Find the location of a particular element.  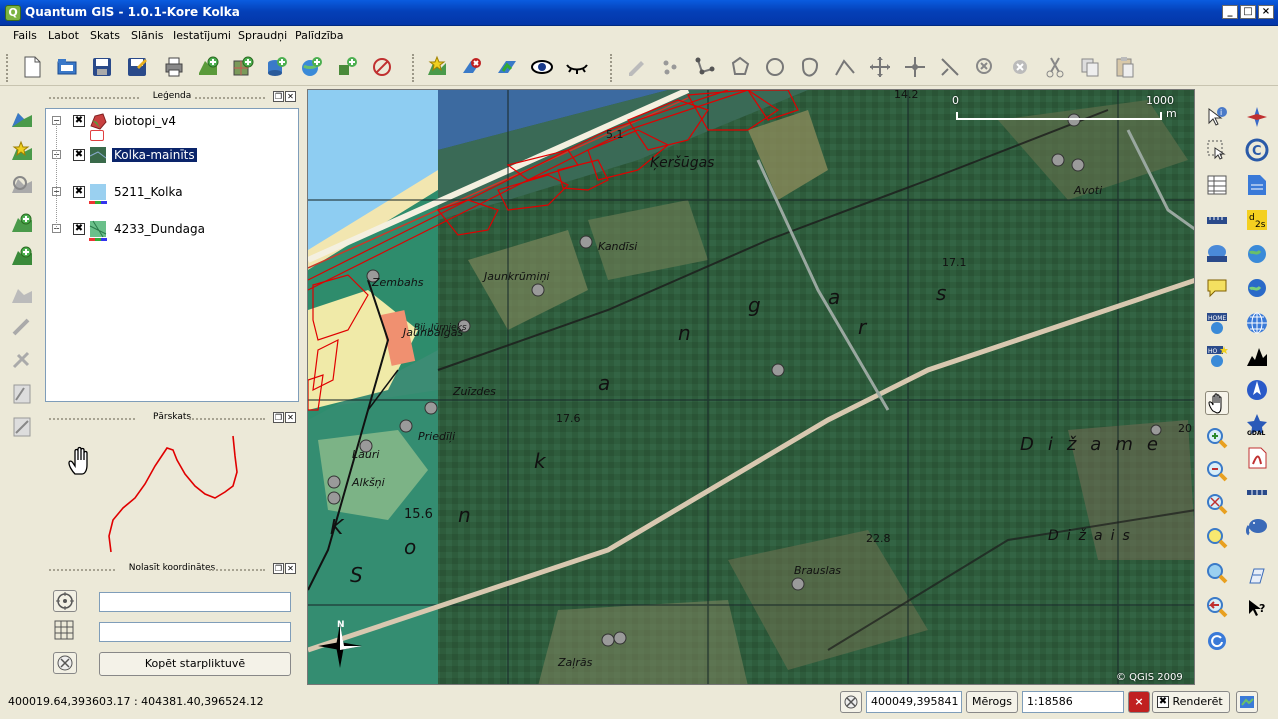

add-all-to-overview-icon is located at coordinates (507, 67).